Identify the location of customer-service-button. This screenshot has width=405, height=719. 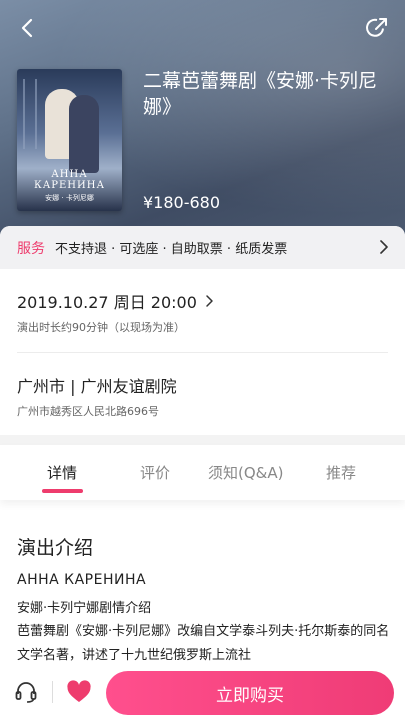
(26, 692).